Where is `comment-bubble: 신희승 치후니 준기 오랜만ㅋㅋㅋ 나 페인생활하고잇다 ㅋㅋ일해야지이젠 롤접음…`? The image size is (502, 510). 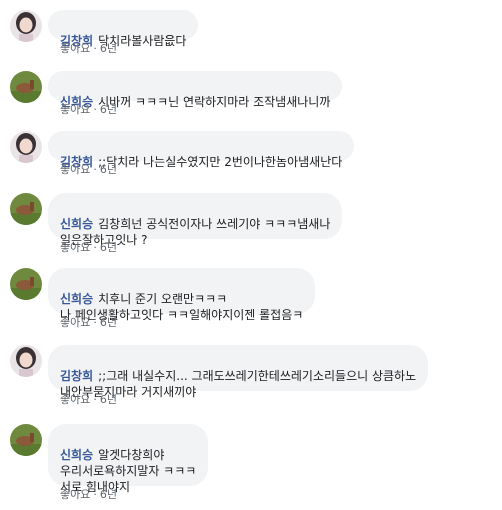
comment-bubble: 신희승 치후니 준기 오랜만ㅋㅋㅋ 나 페인생활하고잇다 ㅋㅋ일해야지이젠 롤접음… is located at coordinates (182, 295).